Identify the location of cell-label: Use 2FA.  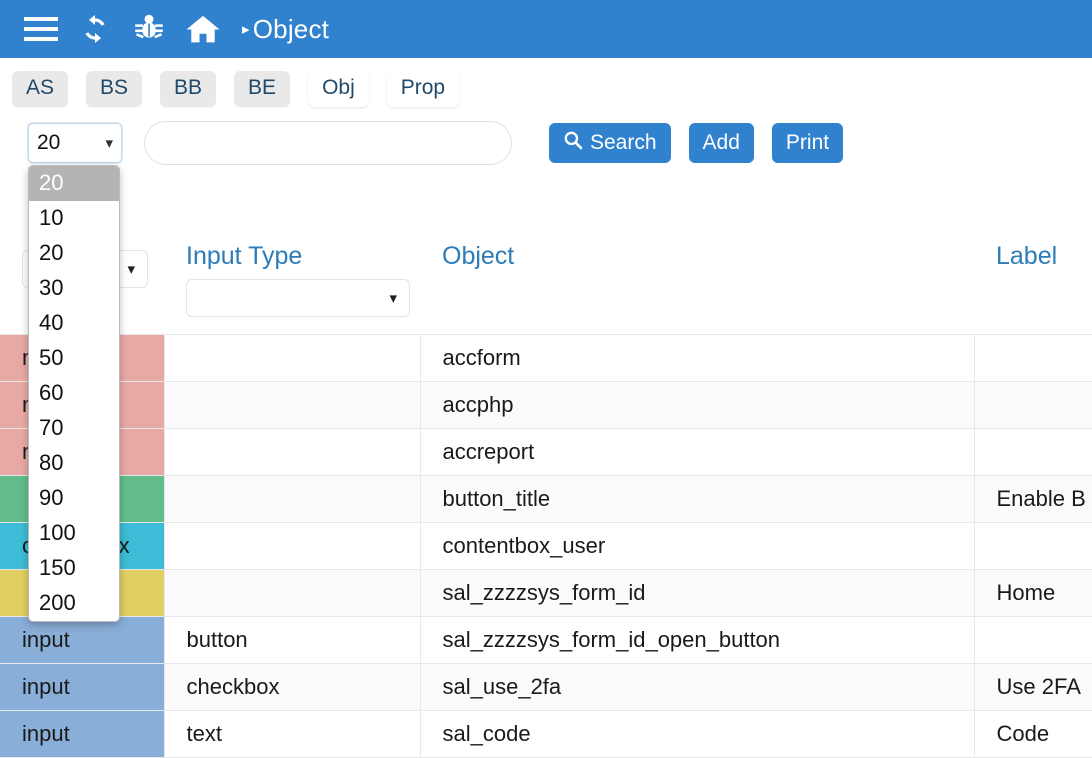
(1033, 686).